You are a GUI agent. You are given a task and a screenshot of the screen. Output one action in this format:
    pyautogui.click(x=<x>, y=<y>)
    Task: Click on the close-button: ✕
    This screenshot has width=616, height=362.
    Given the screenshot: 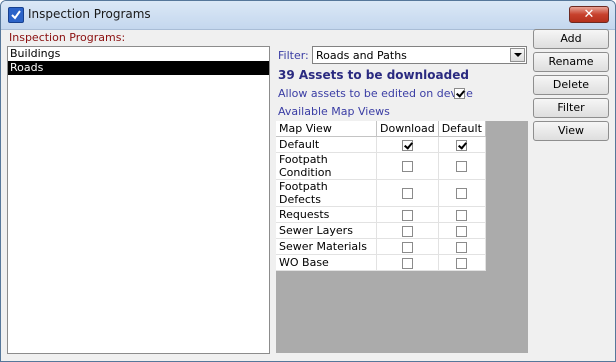 What is the action you would take?
    pyautogui.click(x=589, y=14)
    